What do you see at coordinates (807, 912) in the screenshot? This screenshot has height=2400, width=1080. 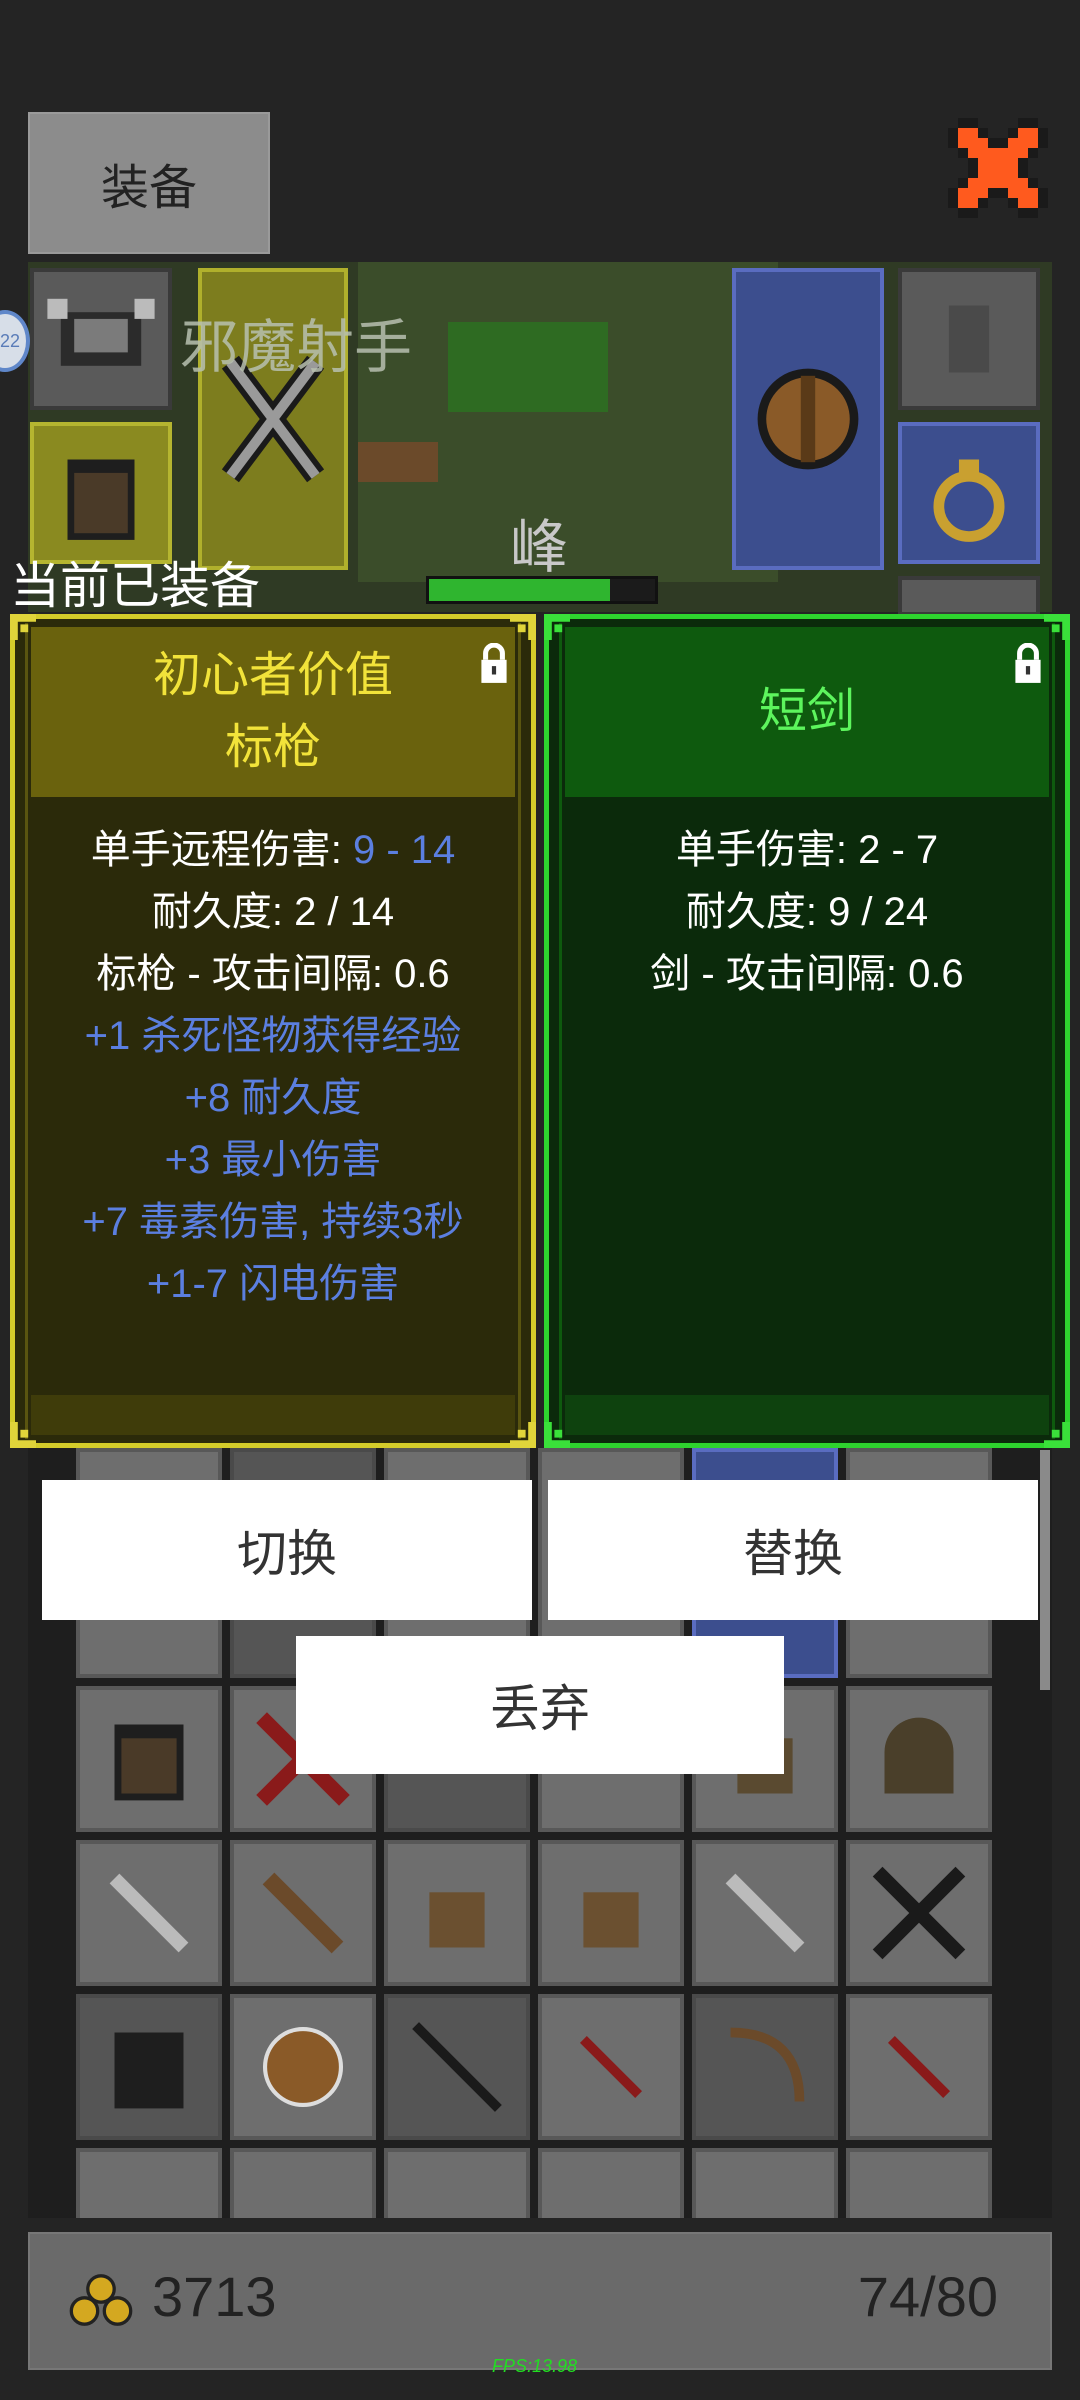 I see `current-item-stat-durability: 耐久度: 9 / 24` at bounding box center [807, 912].